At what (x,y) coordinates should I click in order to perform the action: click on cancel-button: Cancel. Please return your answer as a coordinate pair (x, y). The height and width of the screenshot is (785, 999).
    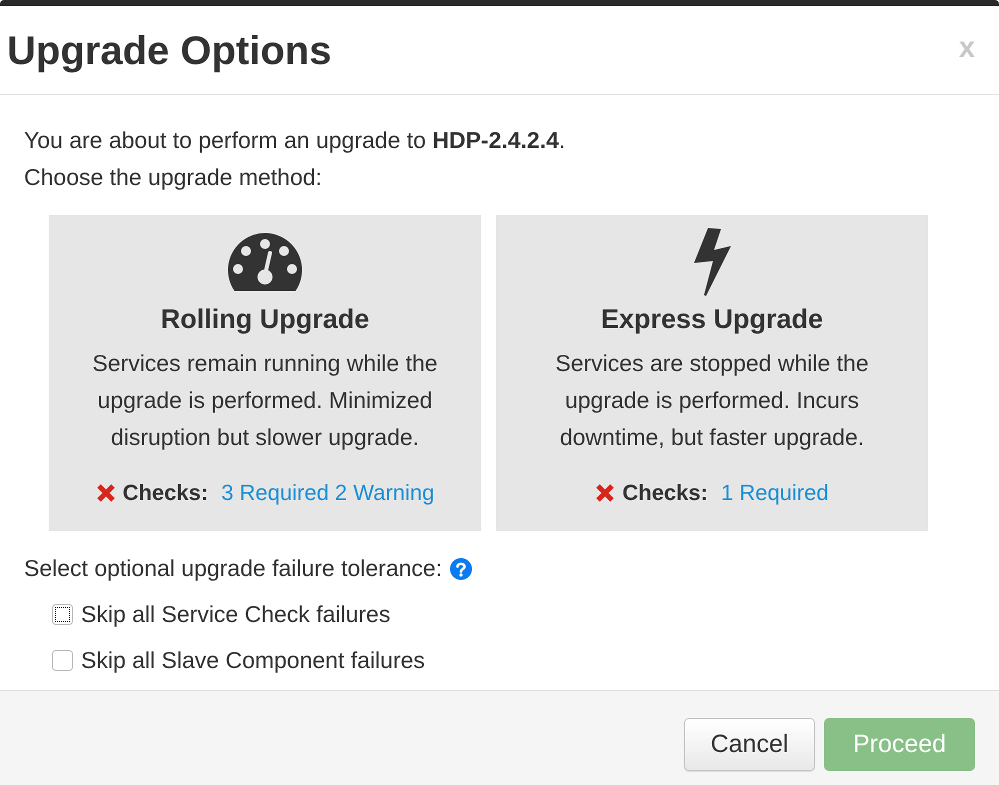
    Looking at the image, I should click on (749, 744).